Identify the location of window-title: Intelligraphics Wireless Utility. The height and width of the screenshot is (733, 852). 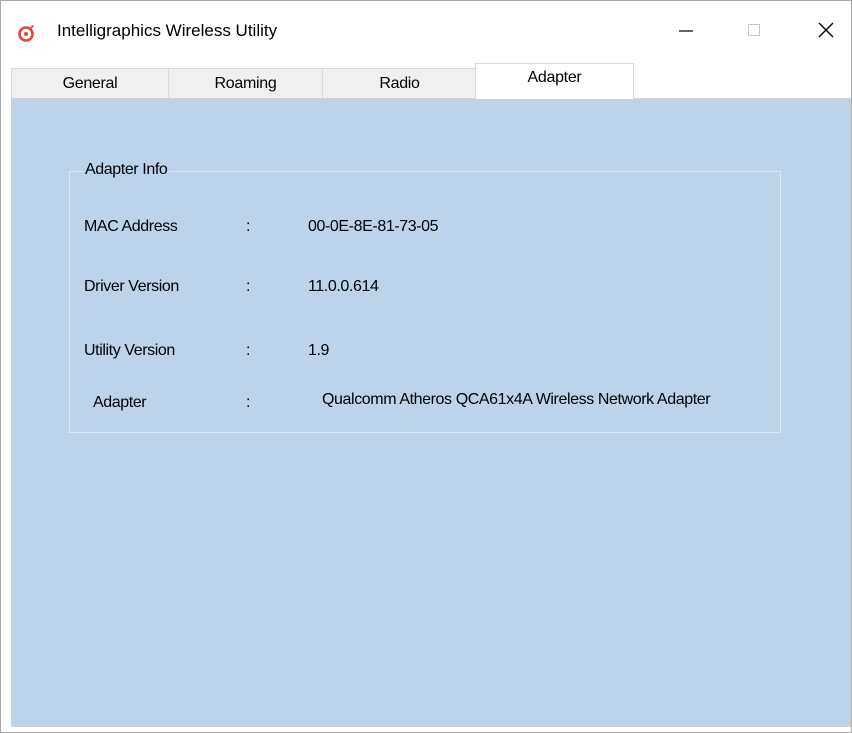
(167, 30).